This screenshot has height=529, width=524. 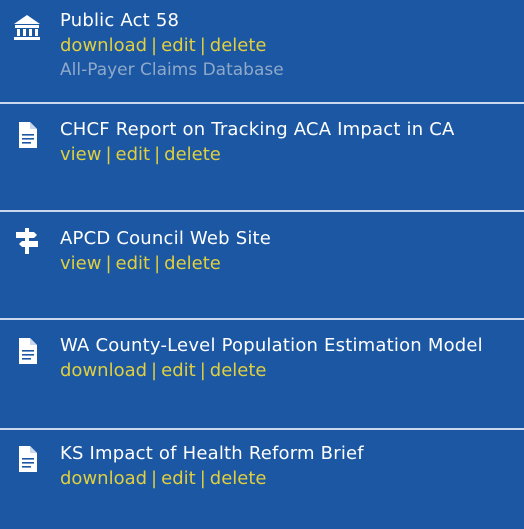 What do you see at coordinates (172, 70) in the screenshot?
I see `item-subtitle: All-Payer Claims Database` at bounding box center [172, 70].